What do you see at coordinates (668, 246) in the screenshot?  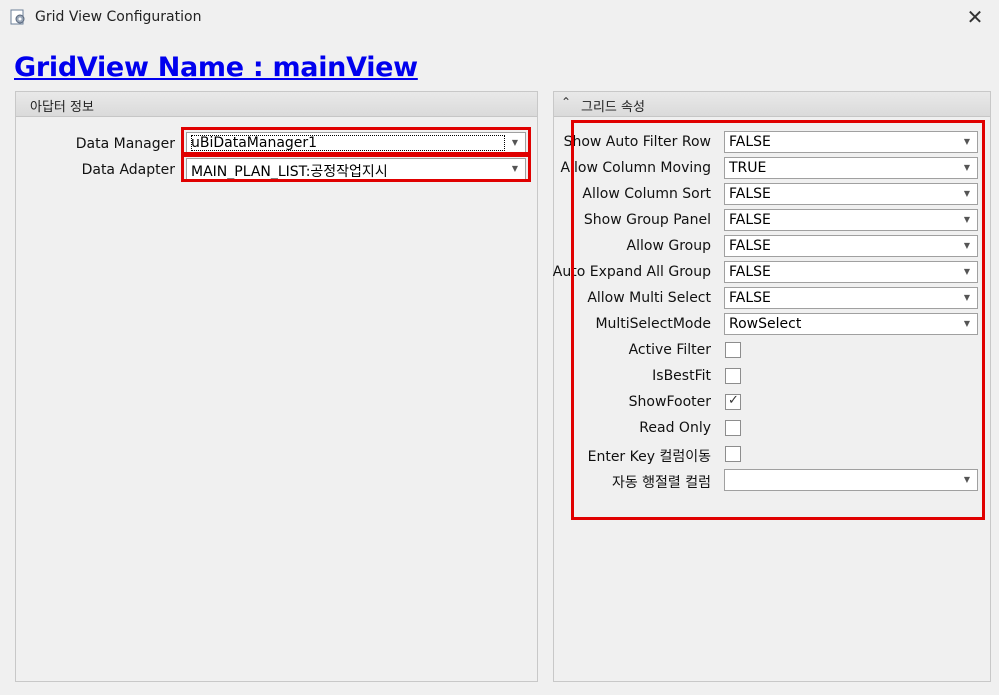 I see `property-label: Allow Group` at bounding box center [668, 246].